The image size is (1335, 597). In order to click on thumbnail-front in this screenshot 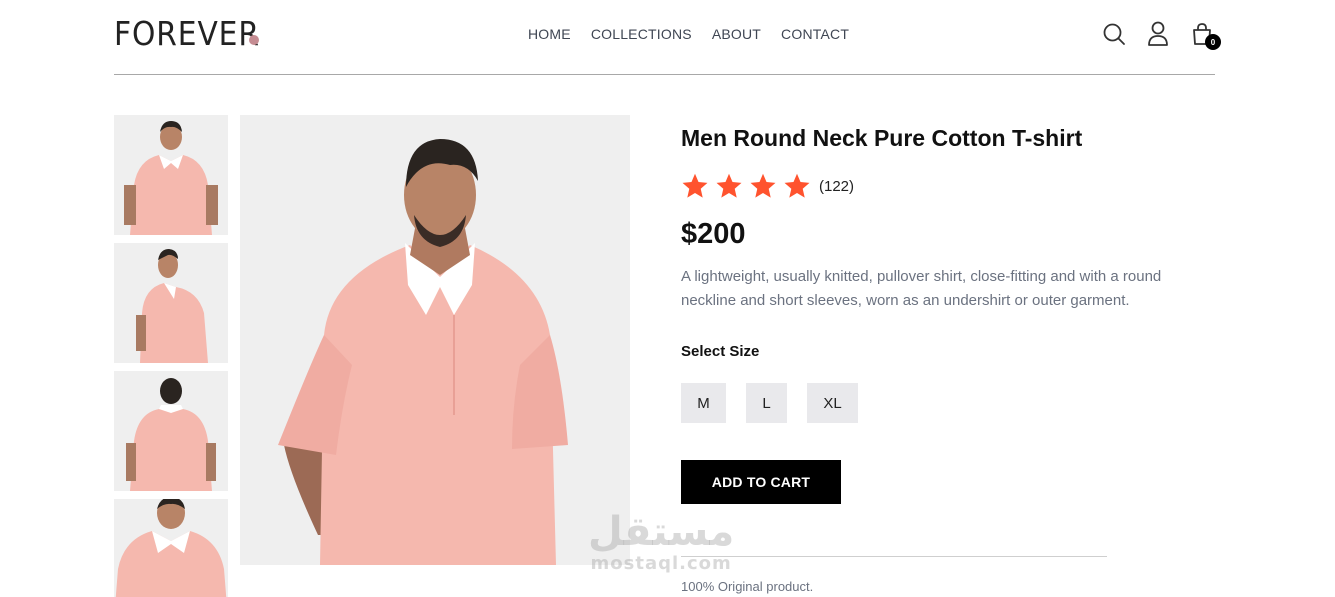, I will do `click(171, 175)`.